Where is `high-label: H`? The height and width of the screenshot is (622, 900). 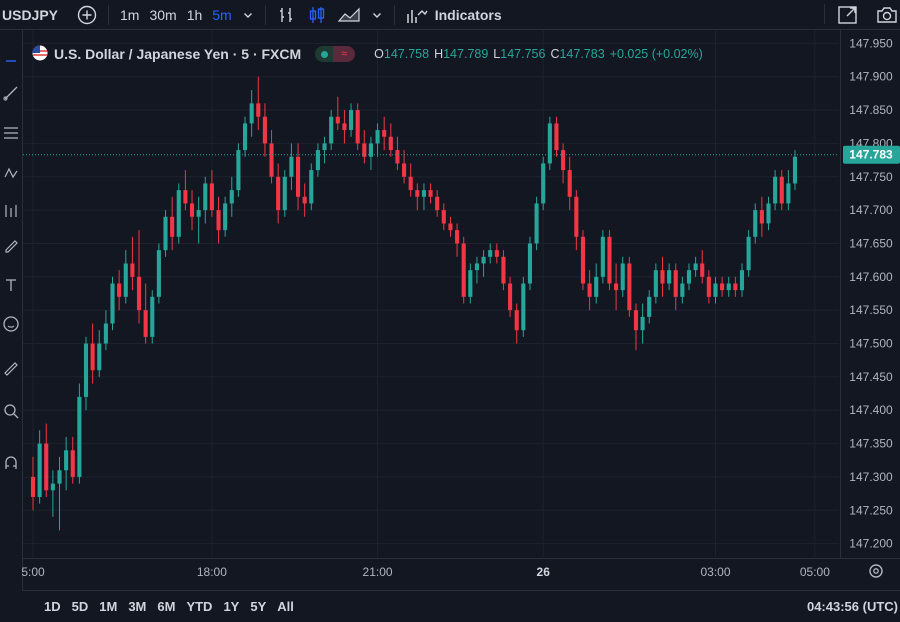
high-label: H is located at coordinates (439, 54).